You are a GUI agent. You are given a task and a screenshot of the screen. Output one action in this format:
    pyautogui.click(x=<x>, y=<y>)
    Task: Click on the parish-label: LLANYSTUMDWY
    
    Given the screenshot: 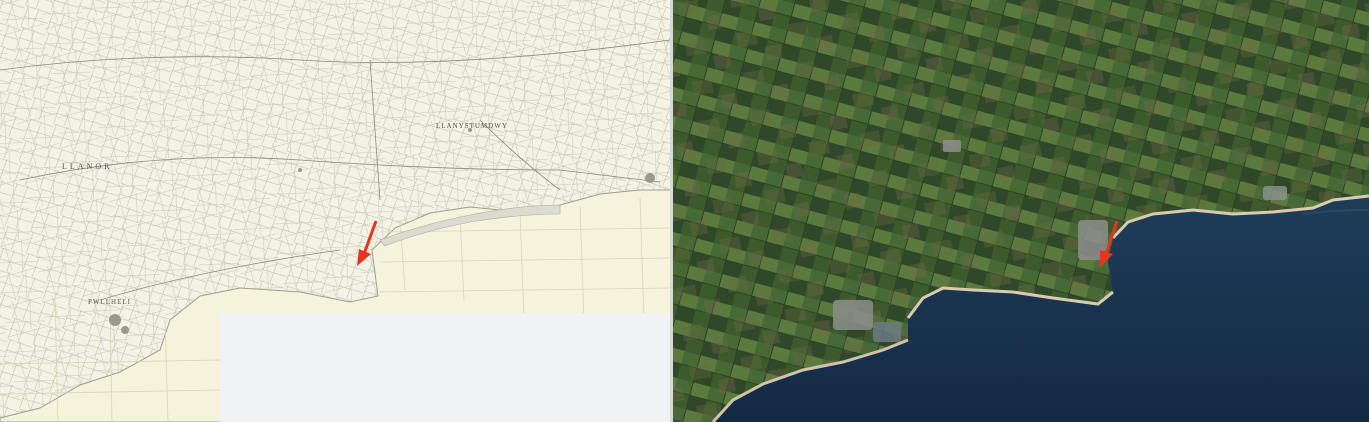 What is the action you would take?
    pyautogui.click(x=472, y=126)
    